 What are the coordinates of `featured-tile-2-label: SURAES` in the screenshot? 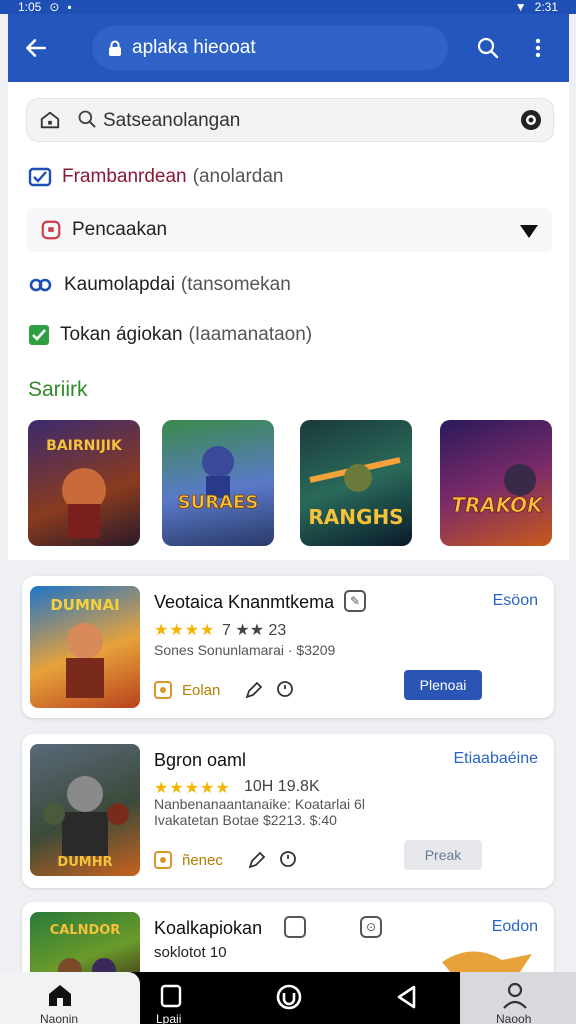 It's located at (218, 502).